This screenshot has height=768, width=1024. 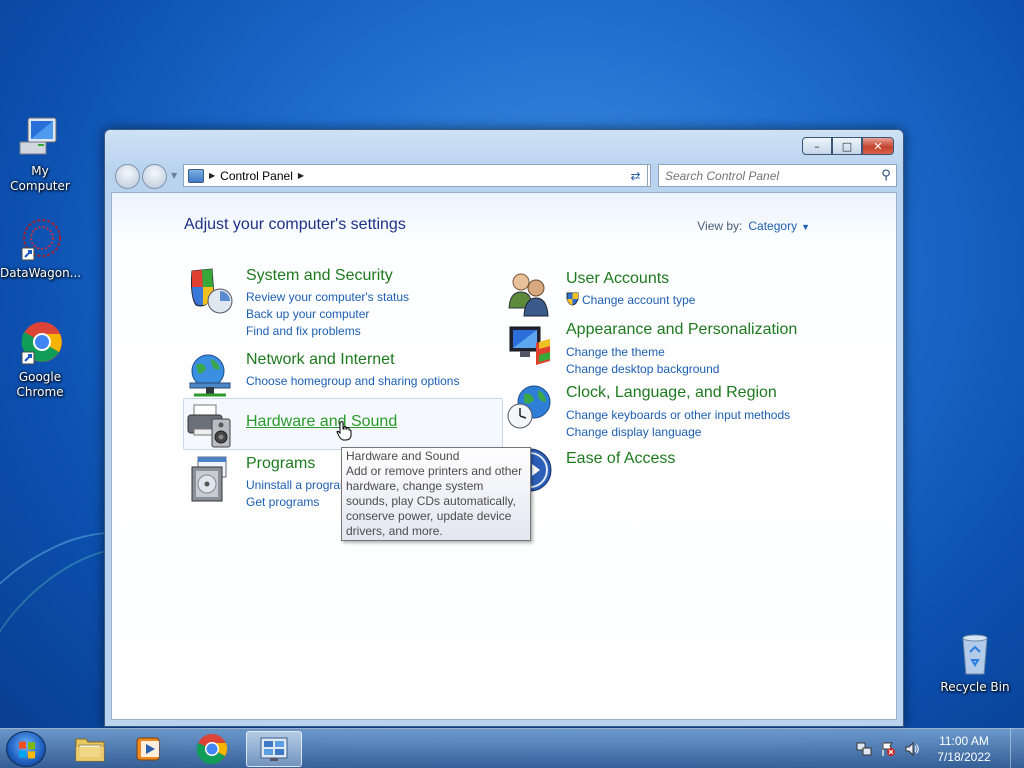 I want to click on link-review-status: Review your computer's status, so click(x=327, y=297).